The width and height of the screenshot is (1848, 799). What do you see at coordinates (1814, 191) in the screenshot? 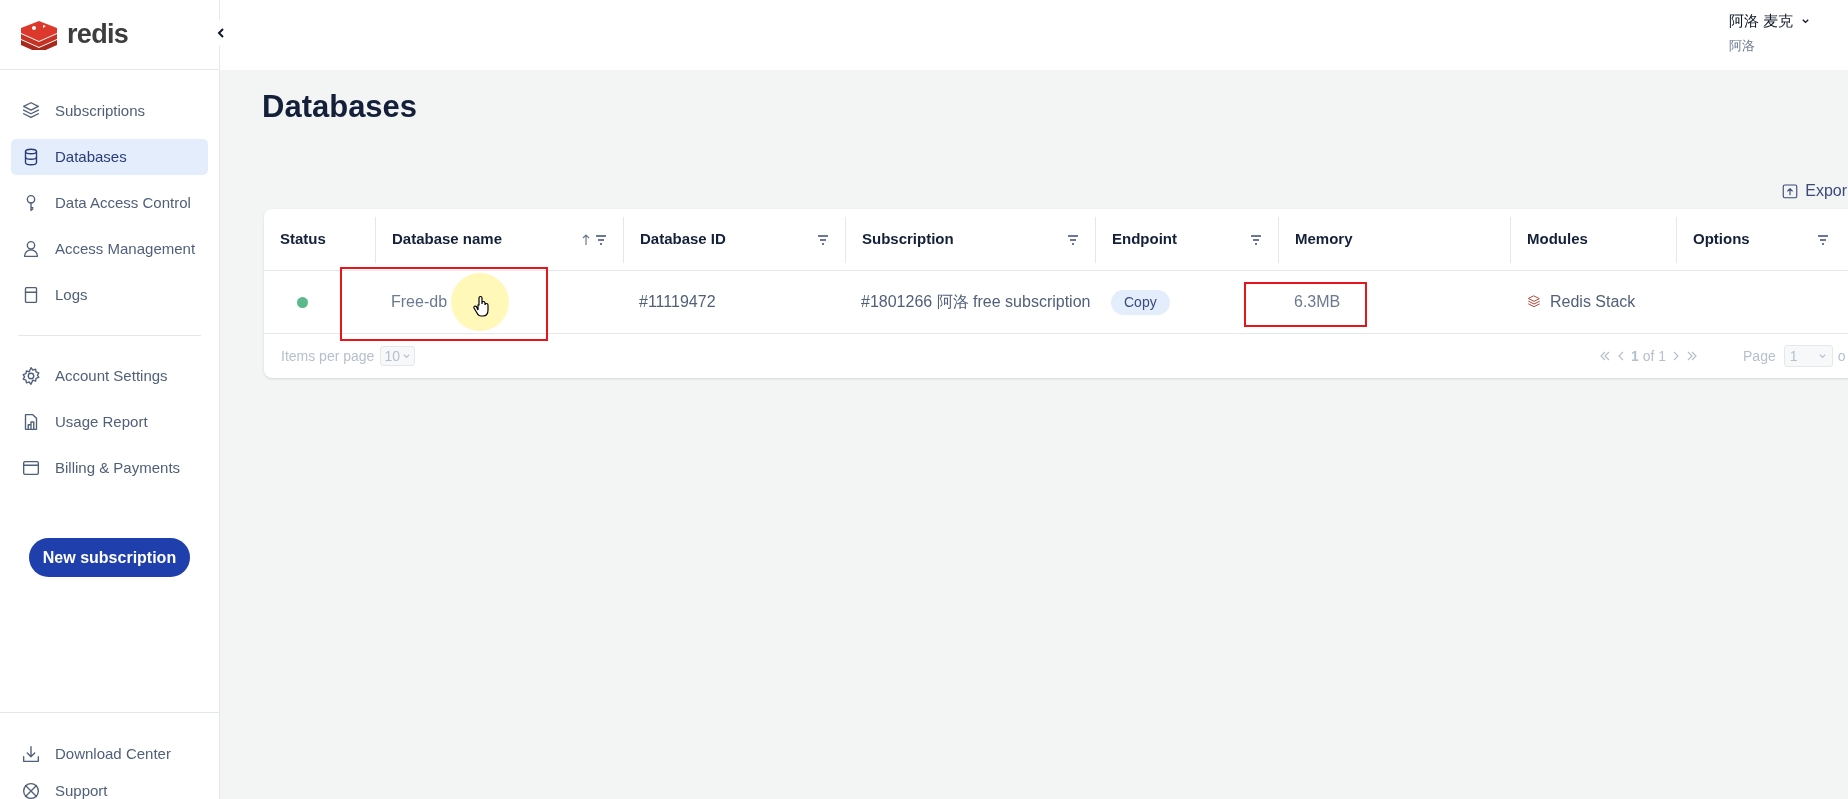
I see `export-button: Expor` at bounding box center [1814, 191].